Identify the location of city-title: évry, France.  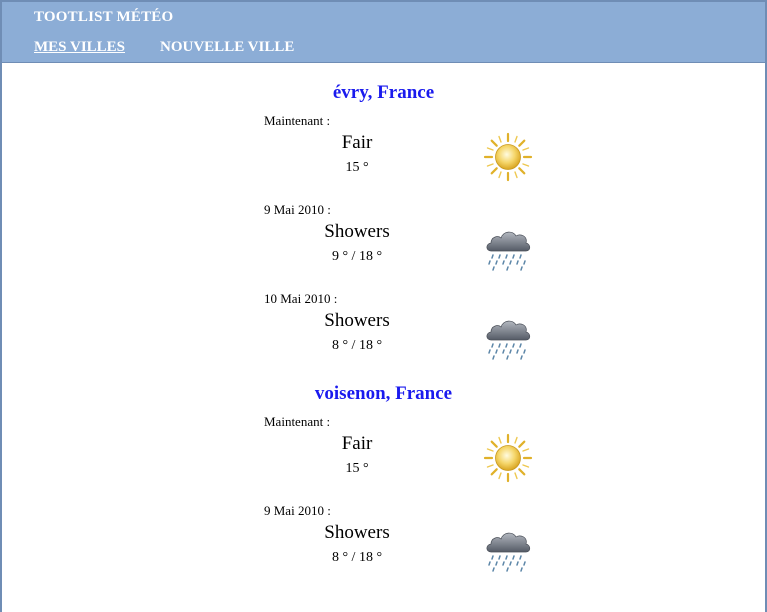
(383, 92).